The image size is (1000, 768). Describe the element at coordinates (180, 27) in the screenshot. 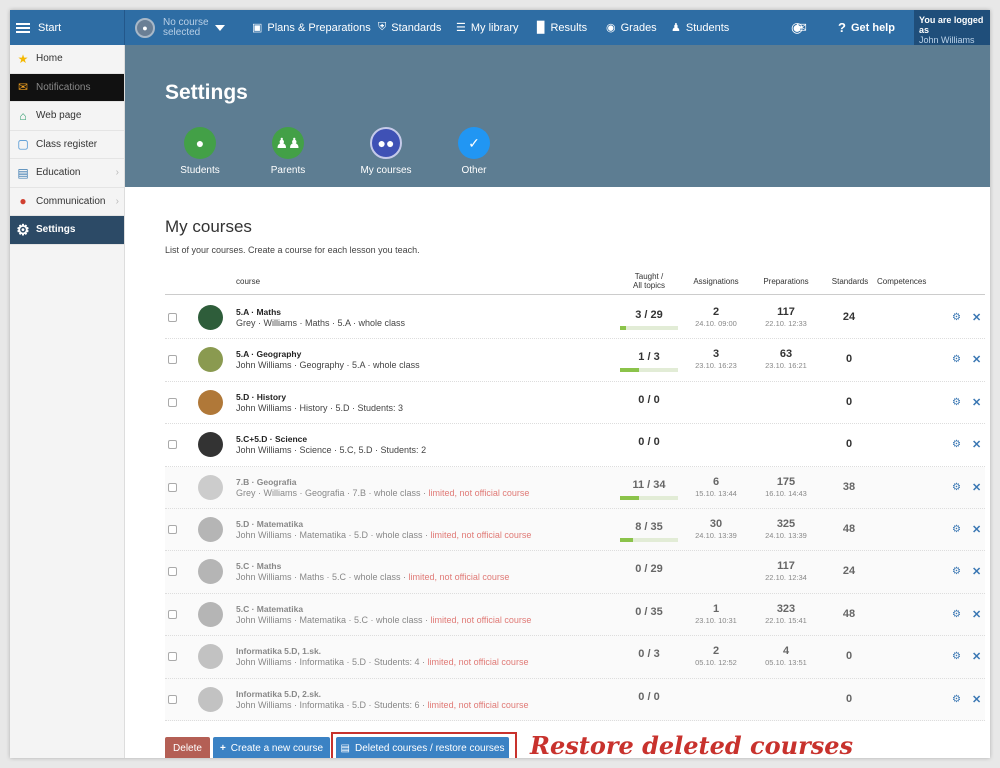

I see `course-selector: ● No course selected` at that location.